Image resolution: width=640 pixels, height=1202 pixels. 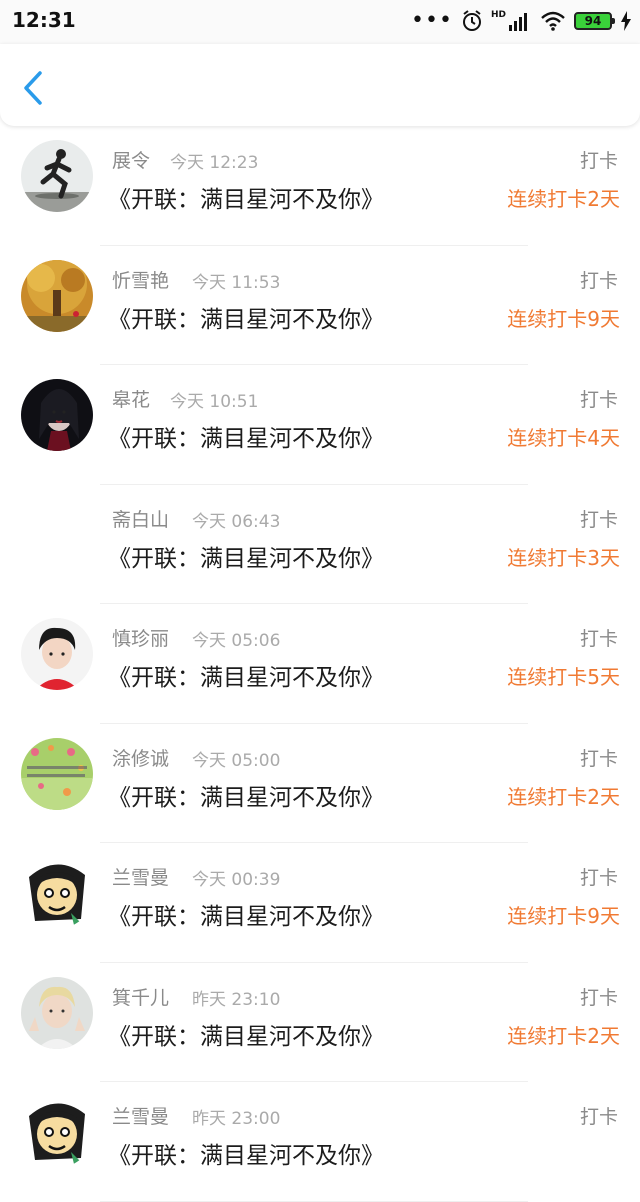 What do you see at coordinates (236, 999) in the screenshot?
I see `post-time: 昨天 23:10` at bounding box center [236, 999].